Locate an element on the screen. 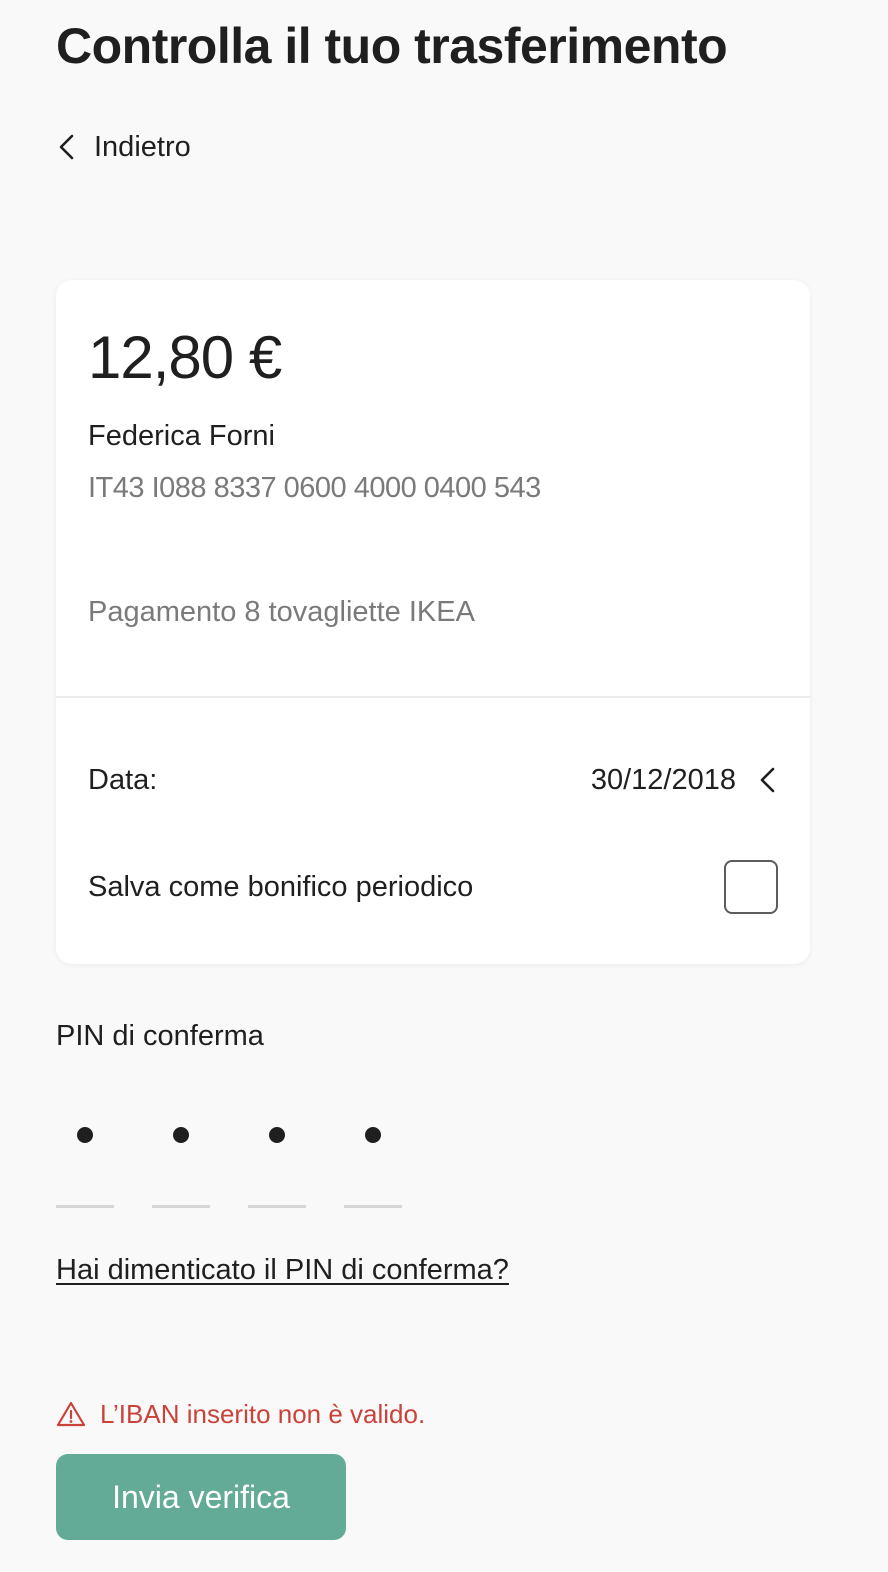 This screenshot has height=1572, width=888. forgot-pin-link: Hai dimenticato il PIN di conferma? is located at coordinates (282, 1270).